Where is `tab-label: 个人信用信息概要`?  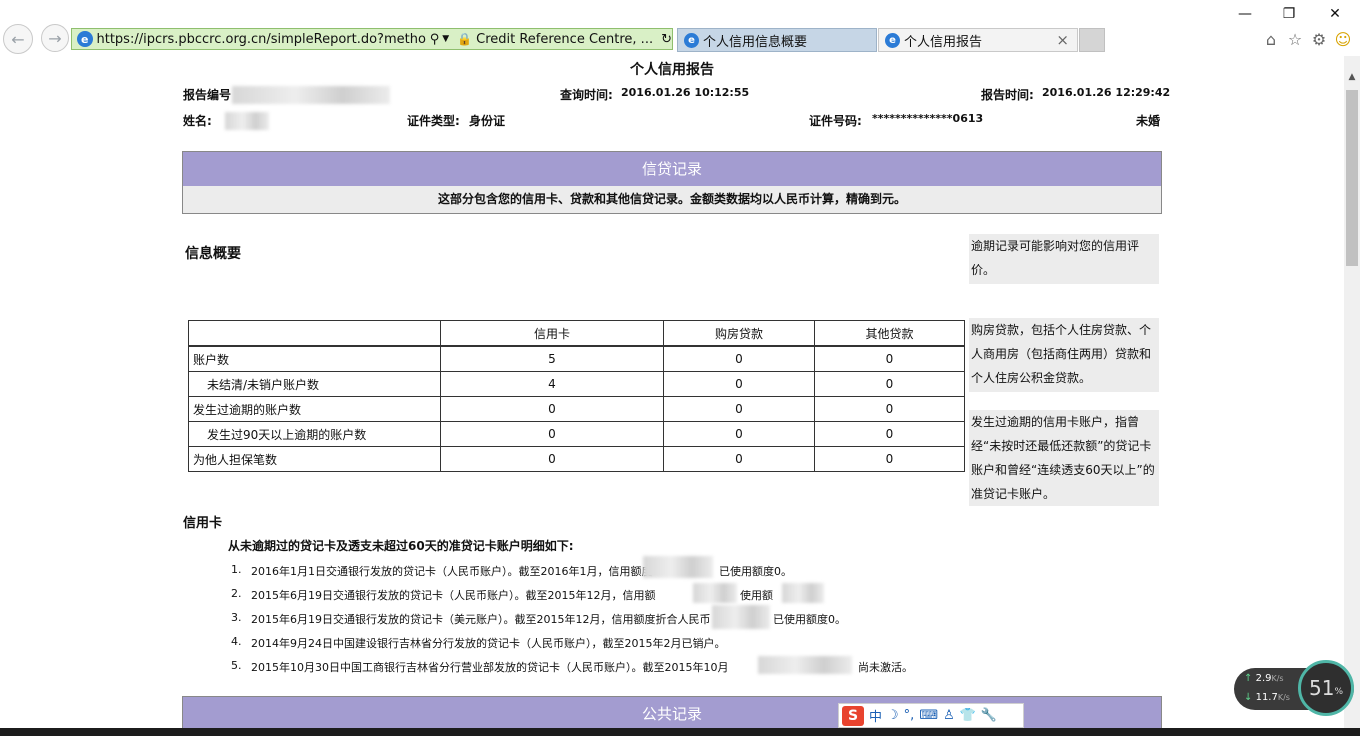 tab-label: 个人信用信息概要 is located at coordinates (755, 42).